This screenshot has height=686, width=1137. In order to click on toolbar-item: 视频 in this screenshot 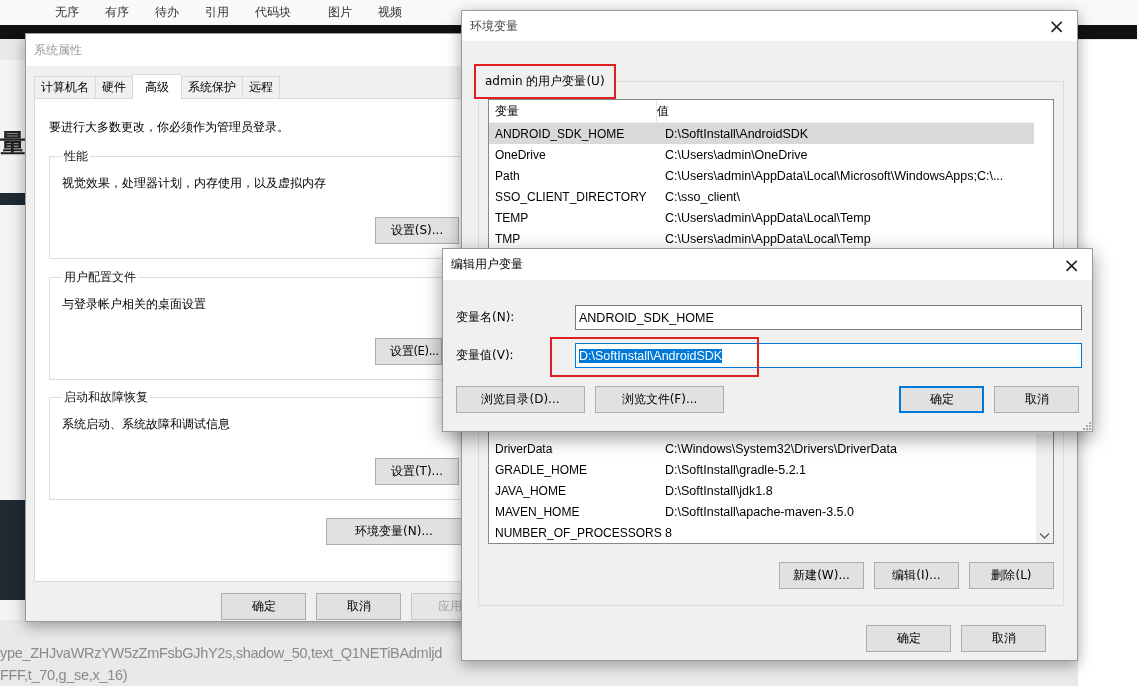, I will do `click(403, 12)`.